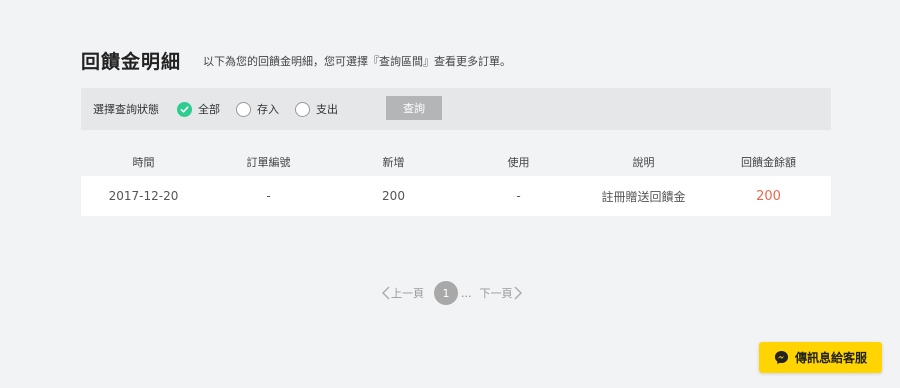 Image resolution: width=900 pixels, height=388 pixels. I want to click on prev-page-label: 上一頁, so click(407, 293).